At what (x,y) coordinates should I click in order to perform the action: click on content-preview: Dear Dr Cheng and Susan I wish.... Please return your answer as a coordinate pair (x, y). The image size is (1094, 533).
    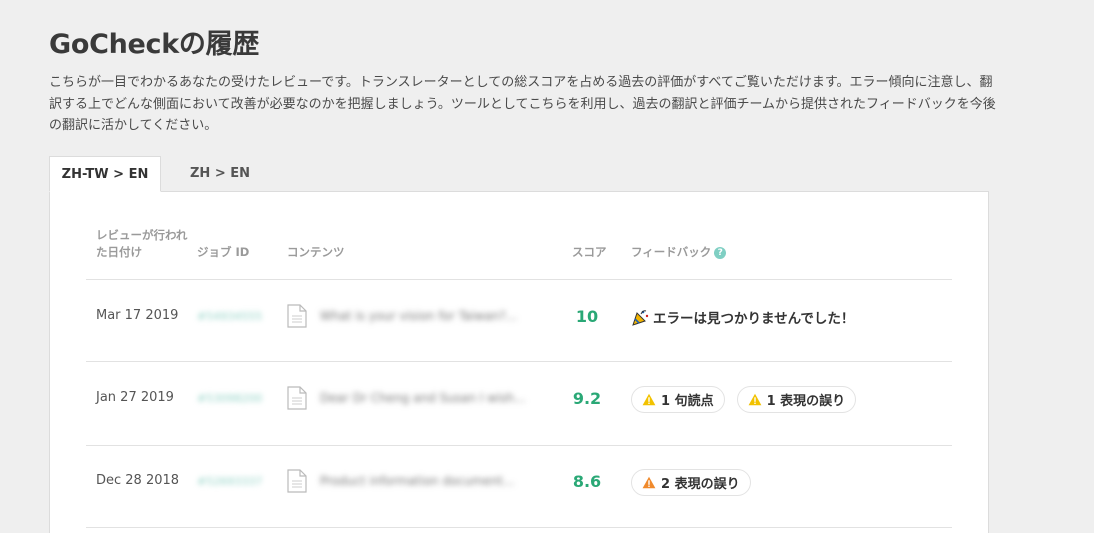
    Looking at the image, I should click on (423, 398).